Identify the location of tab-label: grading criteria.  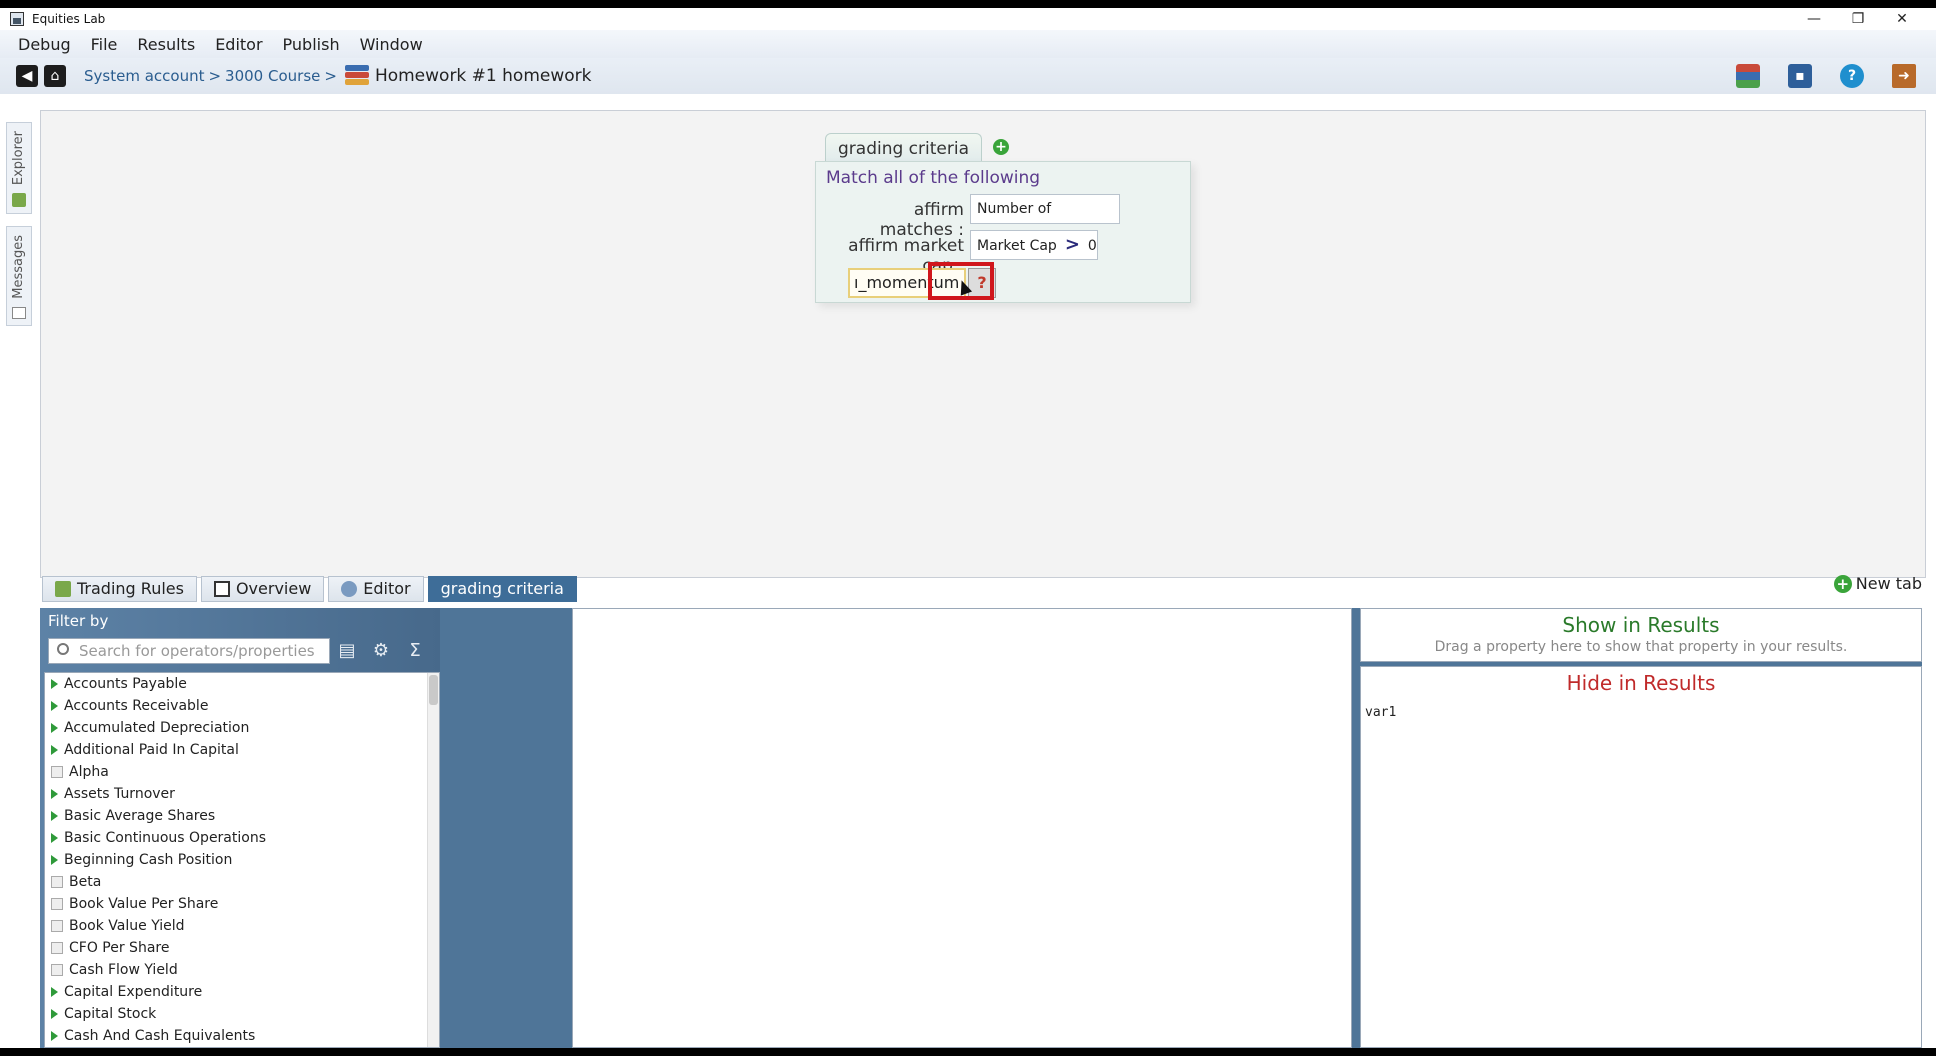
(502, 588).